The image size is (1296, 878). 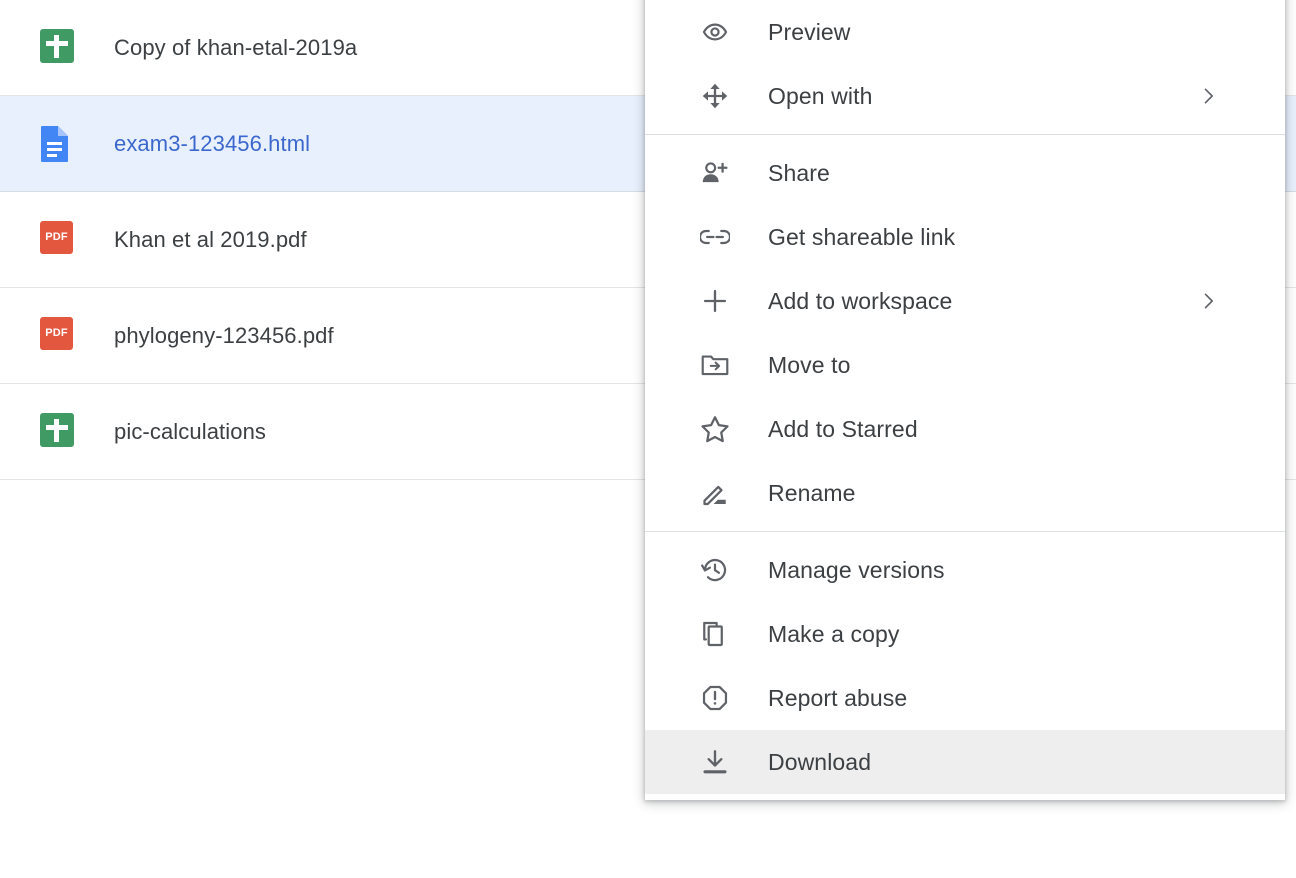 What do you see at coordinates (715, 301) in the screenshot?
I see `plus-icon` at bounding box center [715, 301].